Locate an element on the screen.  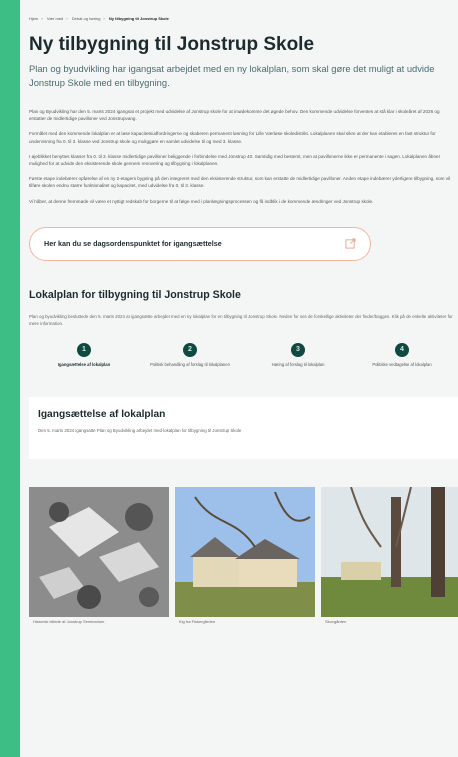
photo-caption: Skovgården is located at coordinates (389, 621).